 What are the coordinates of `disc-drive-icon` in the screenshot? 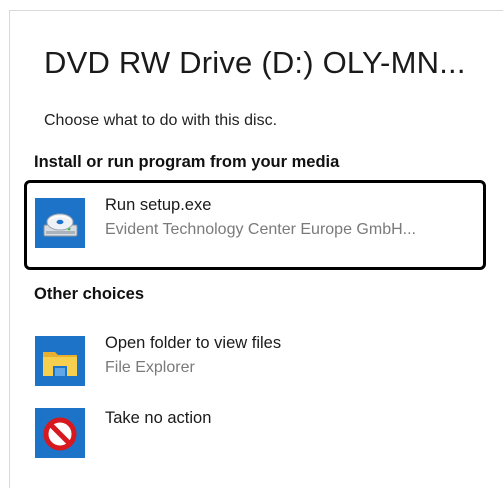 It's located at (60, 223).